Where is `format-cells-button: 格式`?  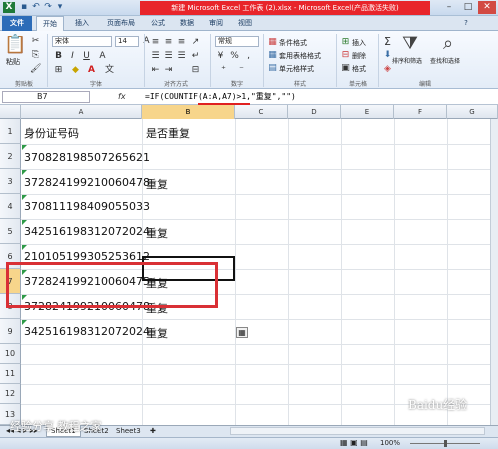 format-cells-button: 格式 is located at coordinates (359, 69).